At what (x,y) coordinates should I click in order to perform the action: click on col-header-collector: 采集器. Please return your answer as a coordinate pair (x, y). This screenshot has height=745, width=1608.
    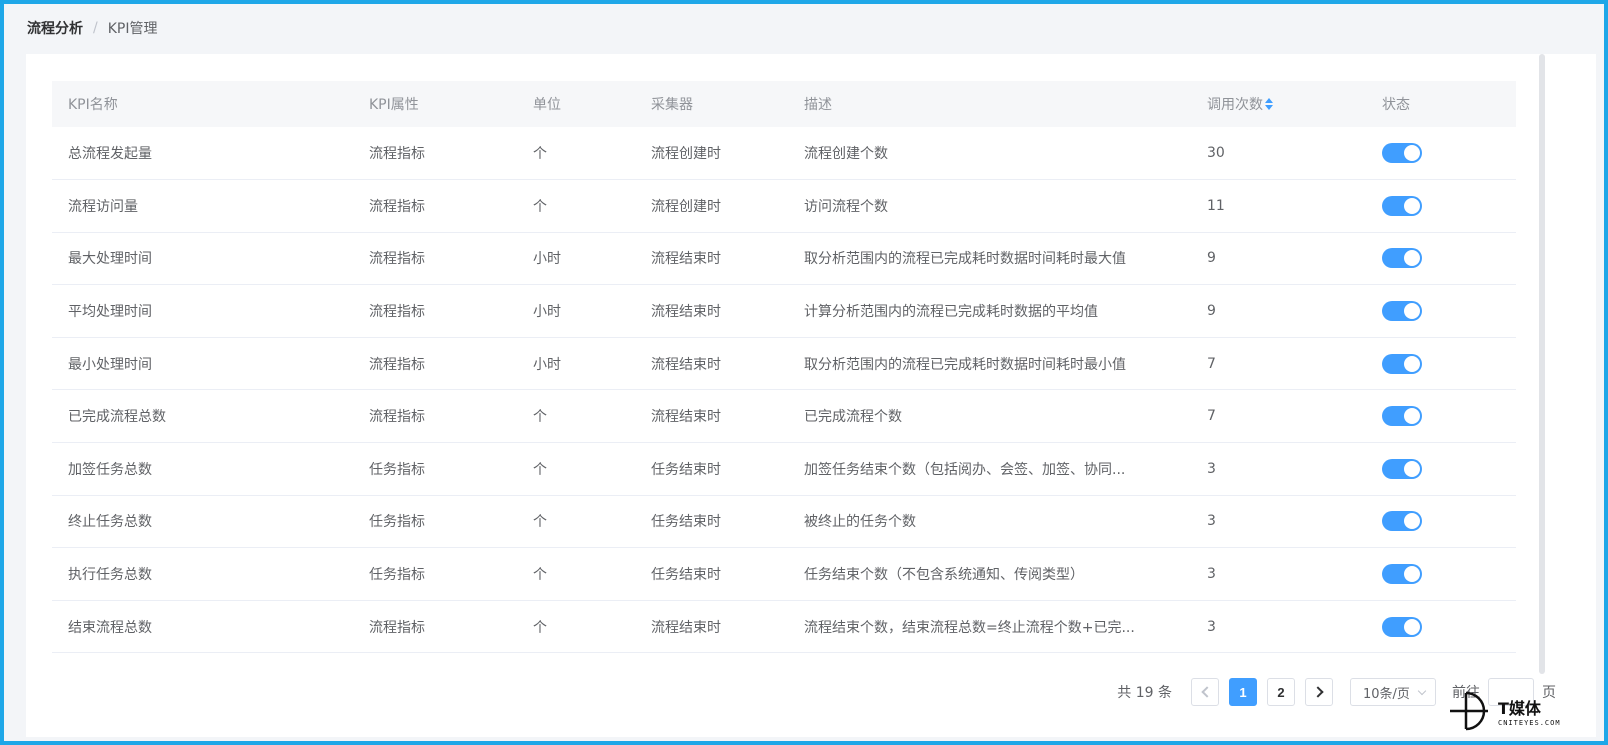
    Looking at the image, I should click on (672, 105).